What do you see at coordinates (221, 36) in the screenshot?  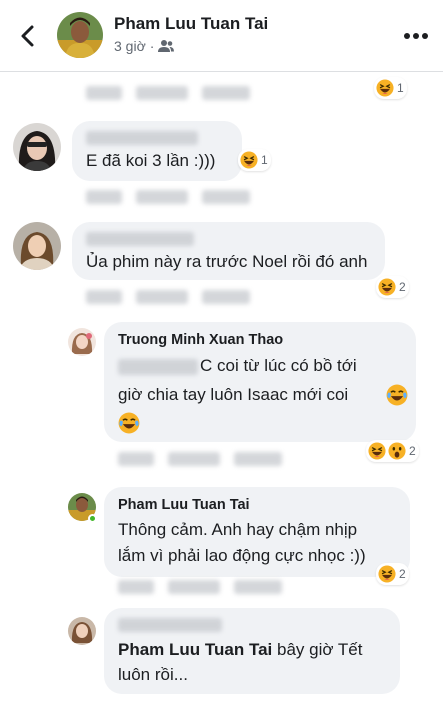 I see `post-header: Pham Luu Tuan Tai 3 giờ ·` at bounding box center [221, 36].